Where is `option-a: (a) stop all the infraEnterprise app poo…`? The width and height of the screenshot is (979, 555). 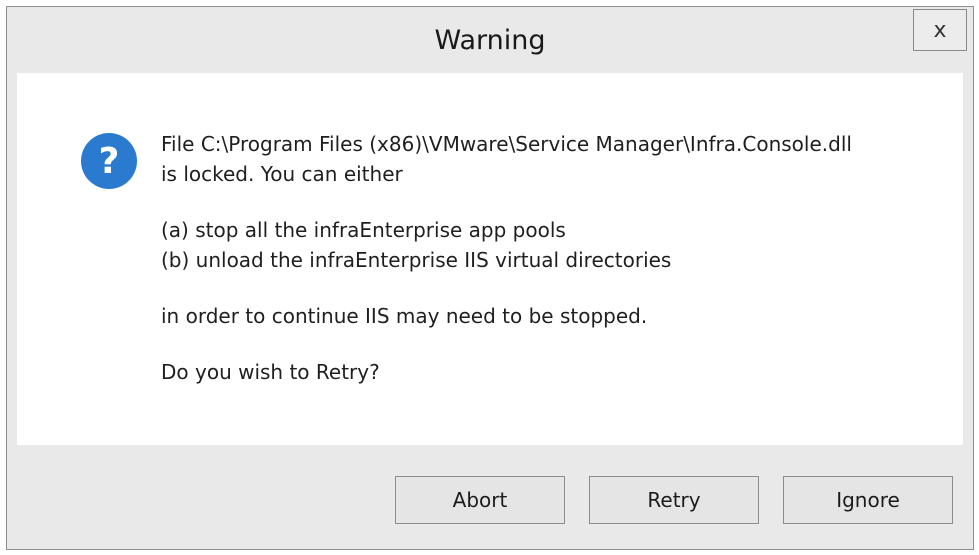 option-a: (a) stop all the infraEnterprise app poo… is located at coordinates (363, 230).